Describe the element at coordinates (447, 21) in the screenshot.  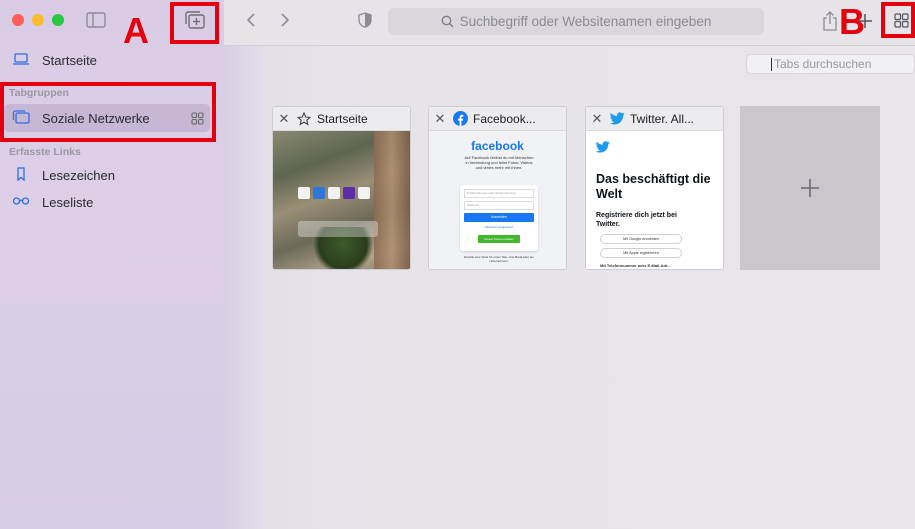
I see `search-icon` at that location.